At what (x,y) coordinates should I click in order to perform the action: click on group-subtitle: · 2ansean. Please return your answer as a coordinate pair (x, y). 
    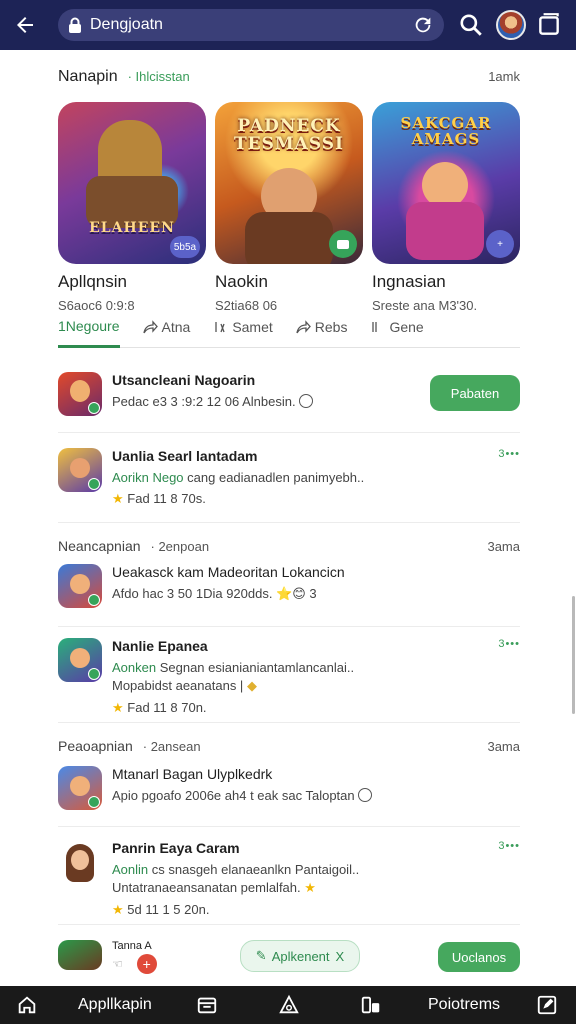
    Looking at the image, I should click on (171, 746).